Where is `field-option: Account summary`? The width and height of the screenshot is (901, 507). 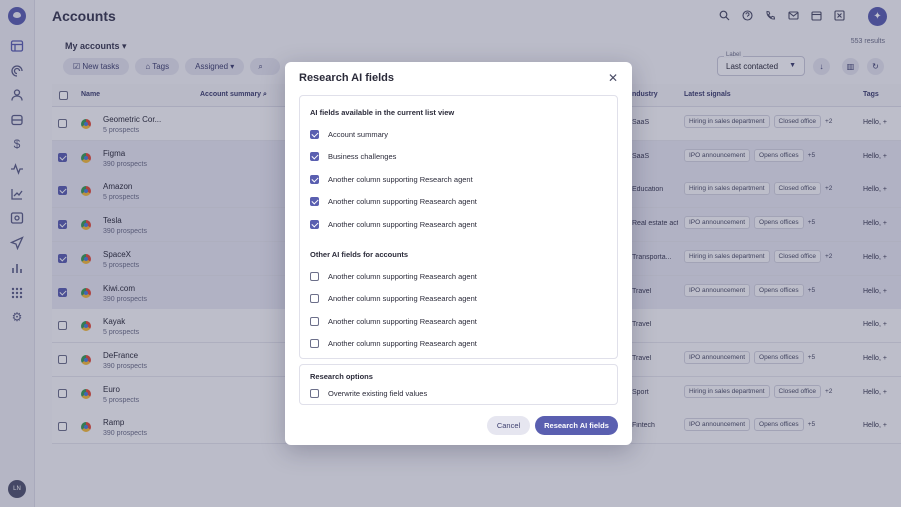
field-option: Account summary is located at coordinates (349, 134).